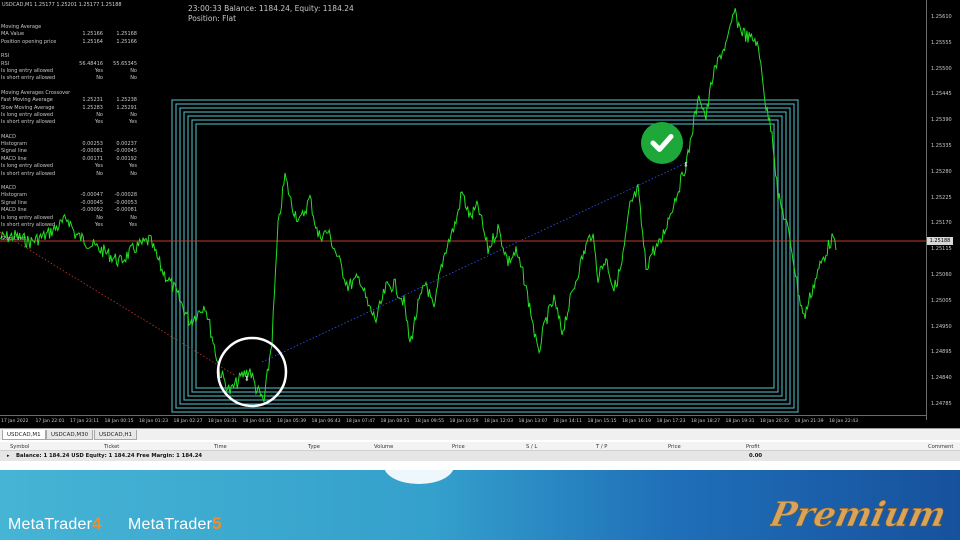 The height and width of the screenshot is (540, 960). Describe the element at coordinates (8, 456) in the screenshot. I see `expand-icon: ▸` at that location.